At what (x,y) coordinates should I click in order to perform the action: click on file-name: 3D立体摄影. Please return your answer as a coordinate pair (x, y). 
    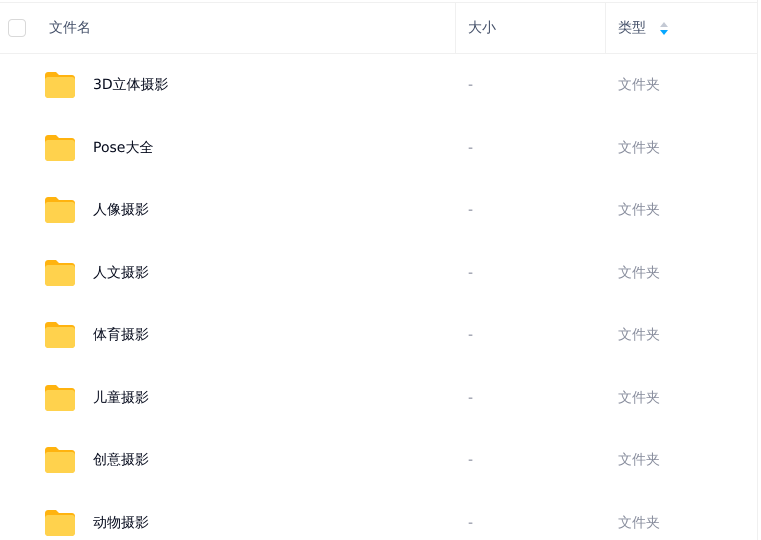
    Looking at the image, I should click on (131, 85).